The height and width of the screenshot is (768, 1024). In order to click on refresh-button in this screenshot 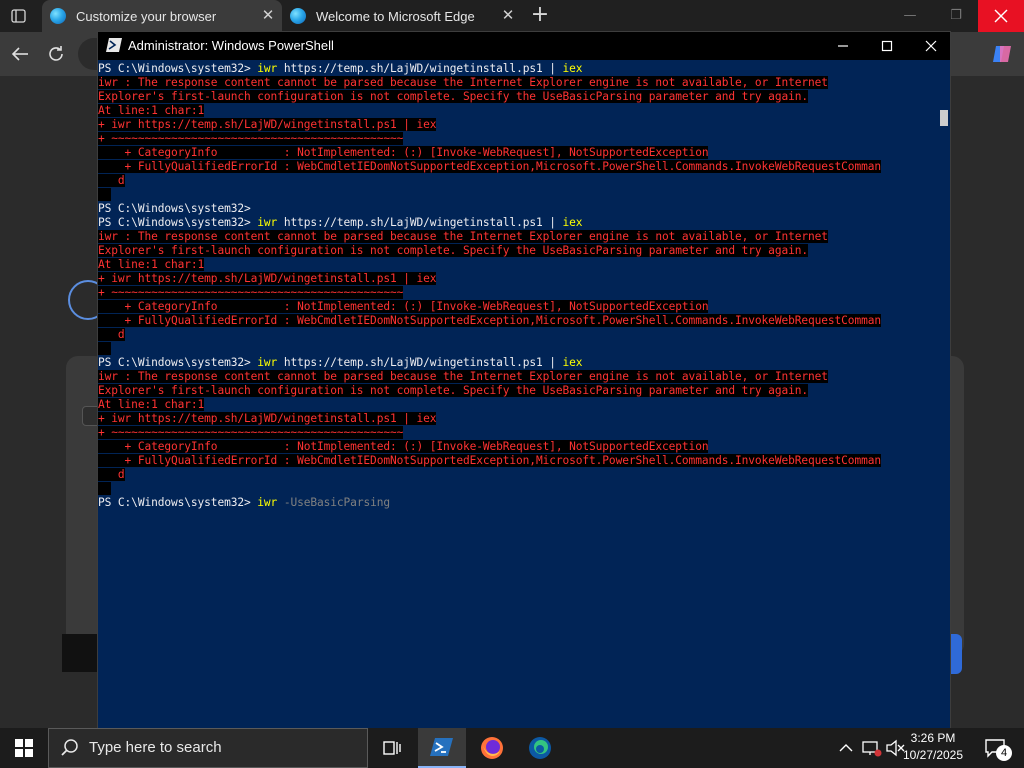, I will do `click(56, 54)`.